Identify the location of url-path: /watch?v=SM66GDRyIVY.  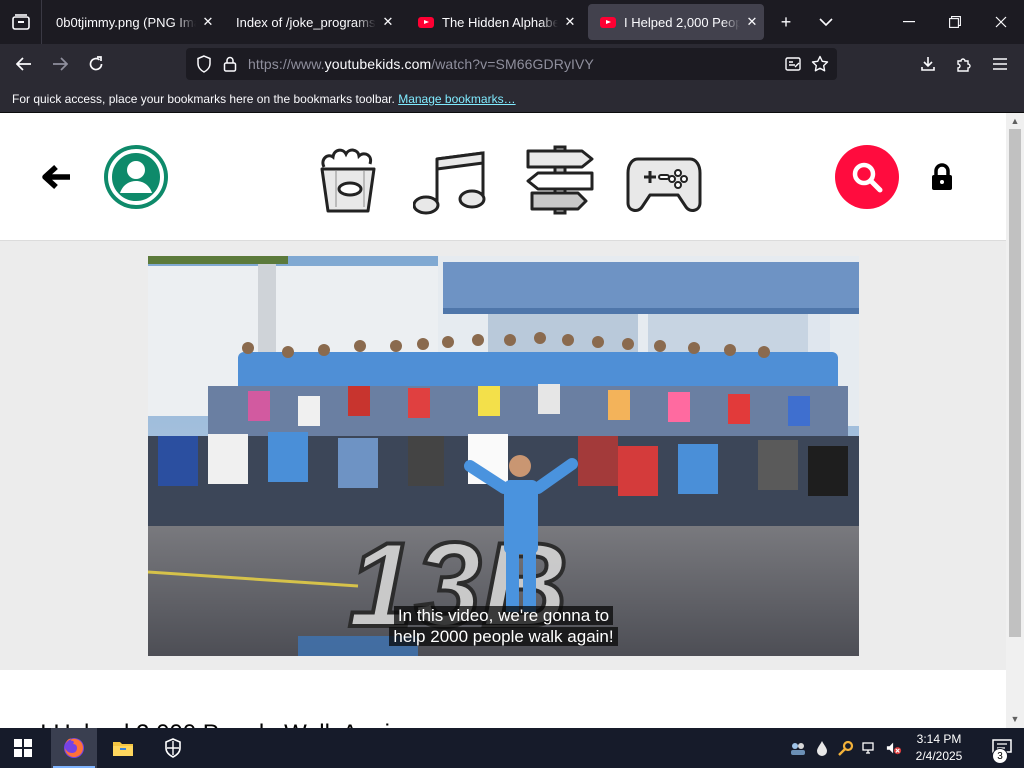
(512, 64).